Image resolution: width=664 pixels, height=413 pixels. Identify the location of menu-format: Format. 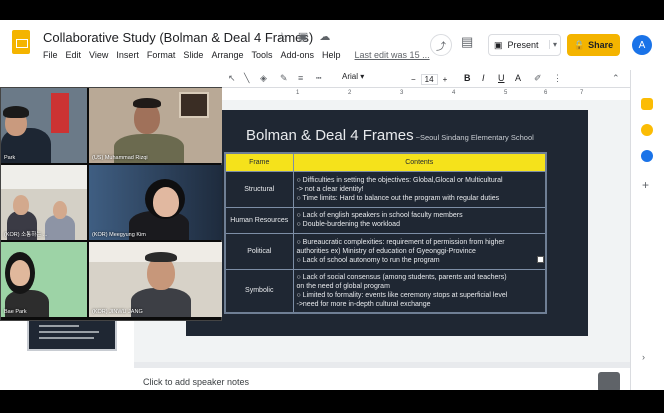
(161, 55).